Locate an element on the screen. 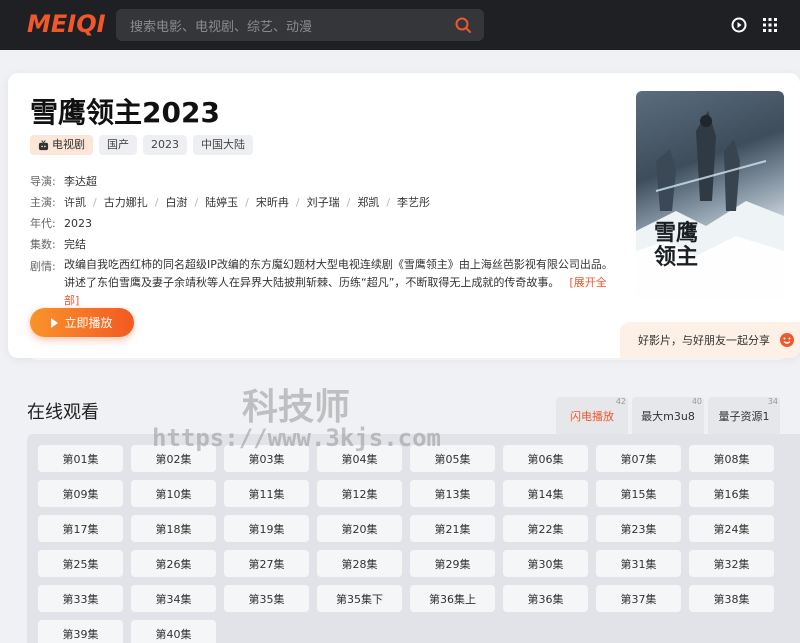 Image resolution: width=800 pixels, height=643 pixels. episode-button: 第39集 is located at coordinates (80, 631).